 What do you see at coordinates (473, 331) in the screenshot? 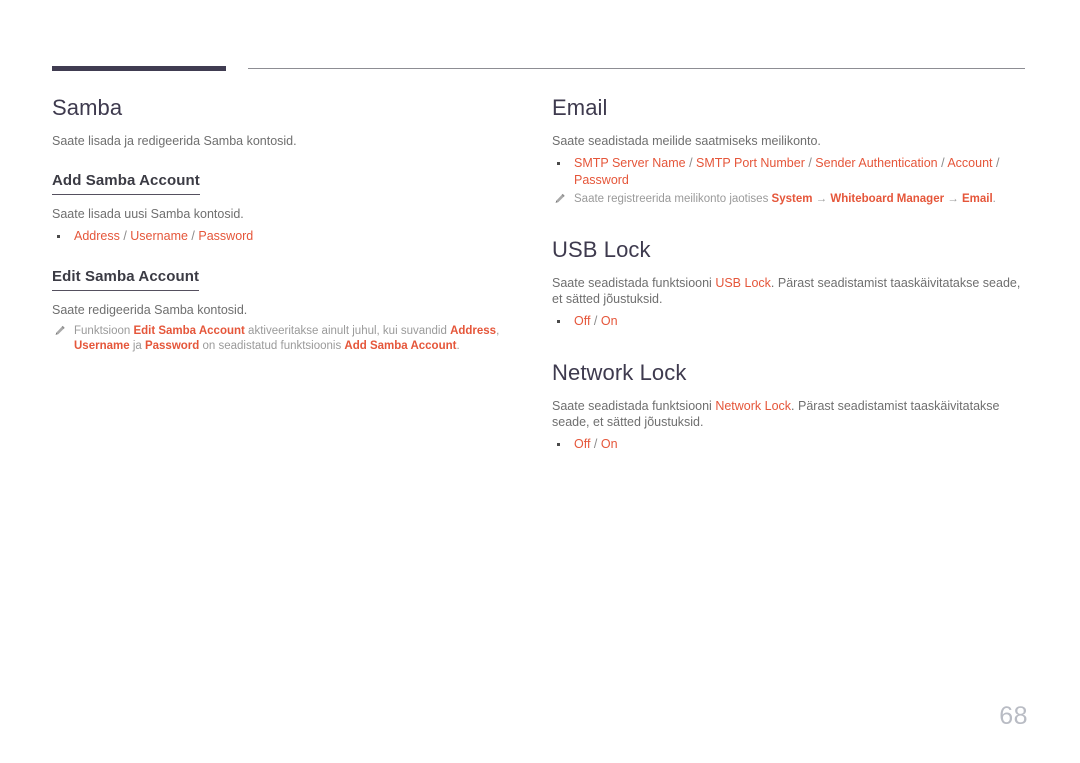
I see `note-term-address: Address` at bounding box center [473, 331].